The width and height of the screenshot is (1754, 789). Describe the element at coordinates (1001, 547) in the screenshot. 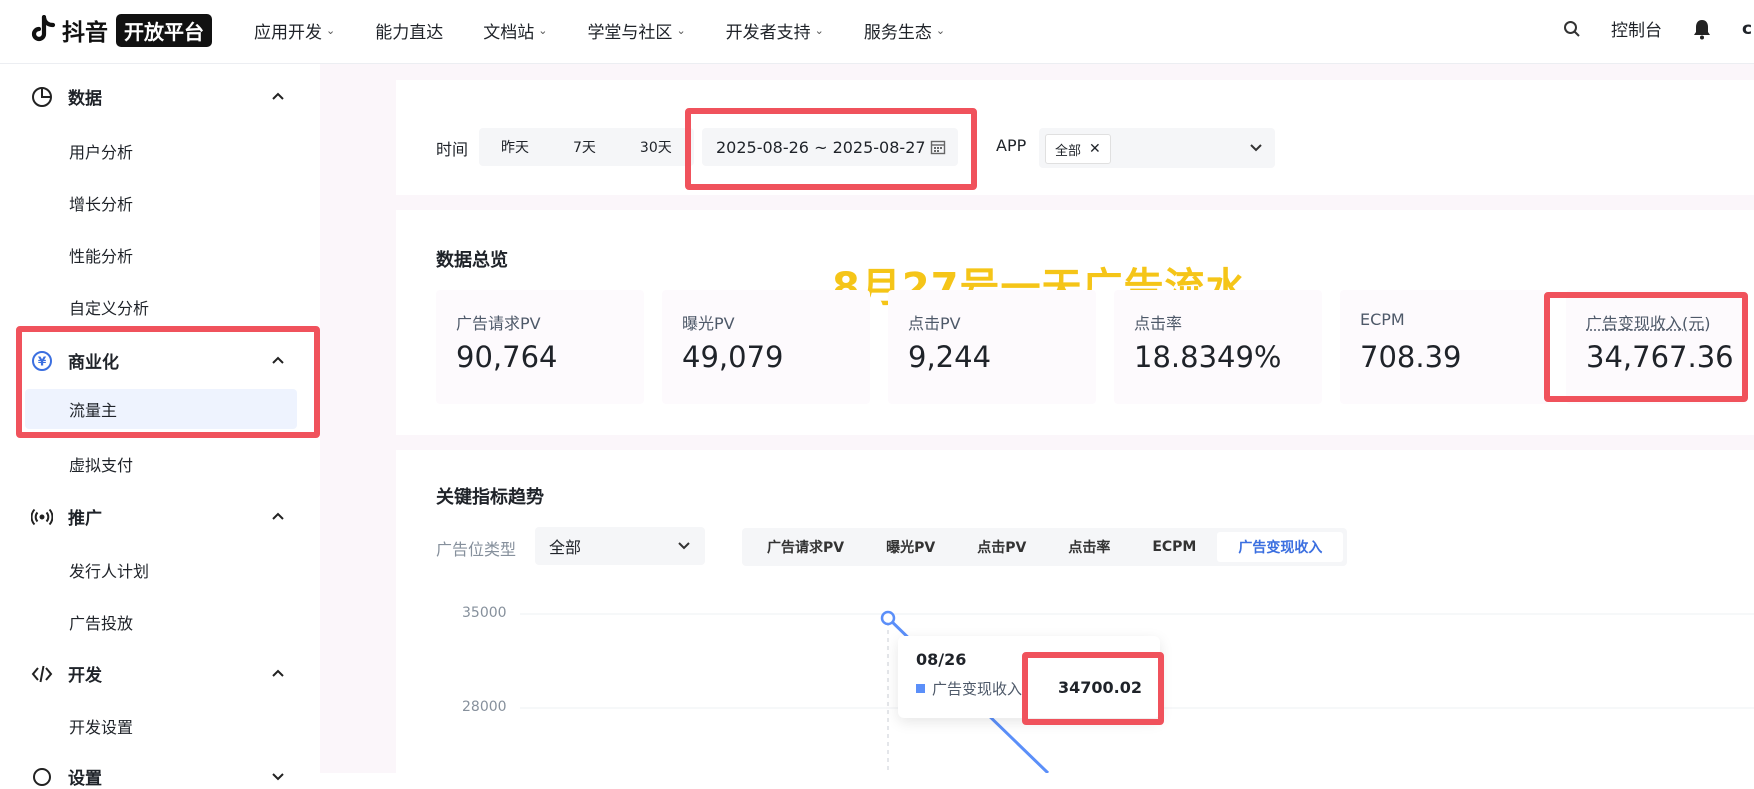

I see `tab-clicks: 点击PV` at that location.